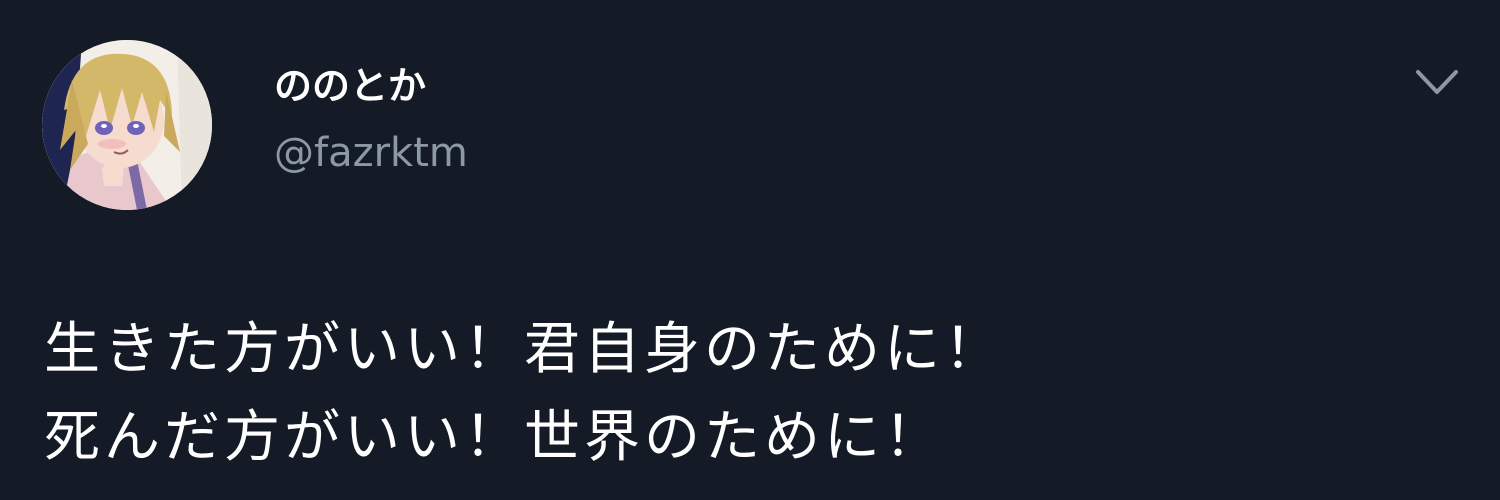  What do you see at coordinates (350, 86) in the screenshot?
I see `display-name: ののとか` at bounding box center [350, 86].